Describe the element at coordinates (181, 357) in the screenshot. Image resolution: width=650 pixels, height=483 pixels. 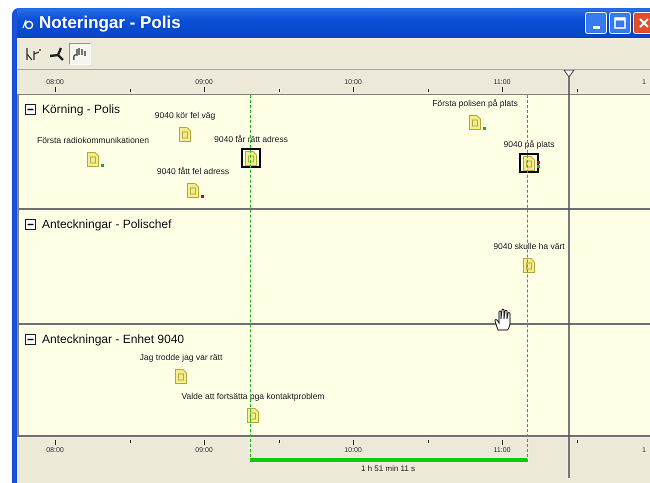
I see `note-label: Jag trodde jag var rätt` at that location.